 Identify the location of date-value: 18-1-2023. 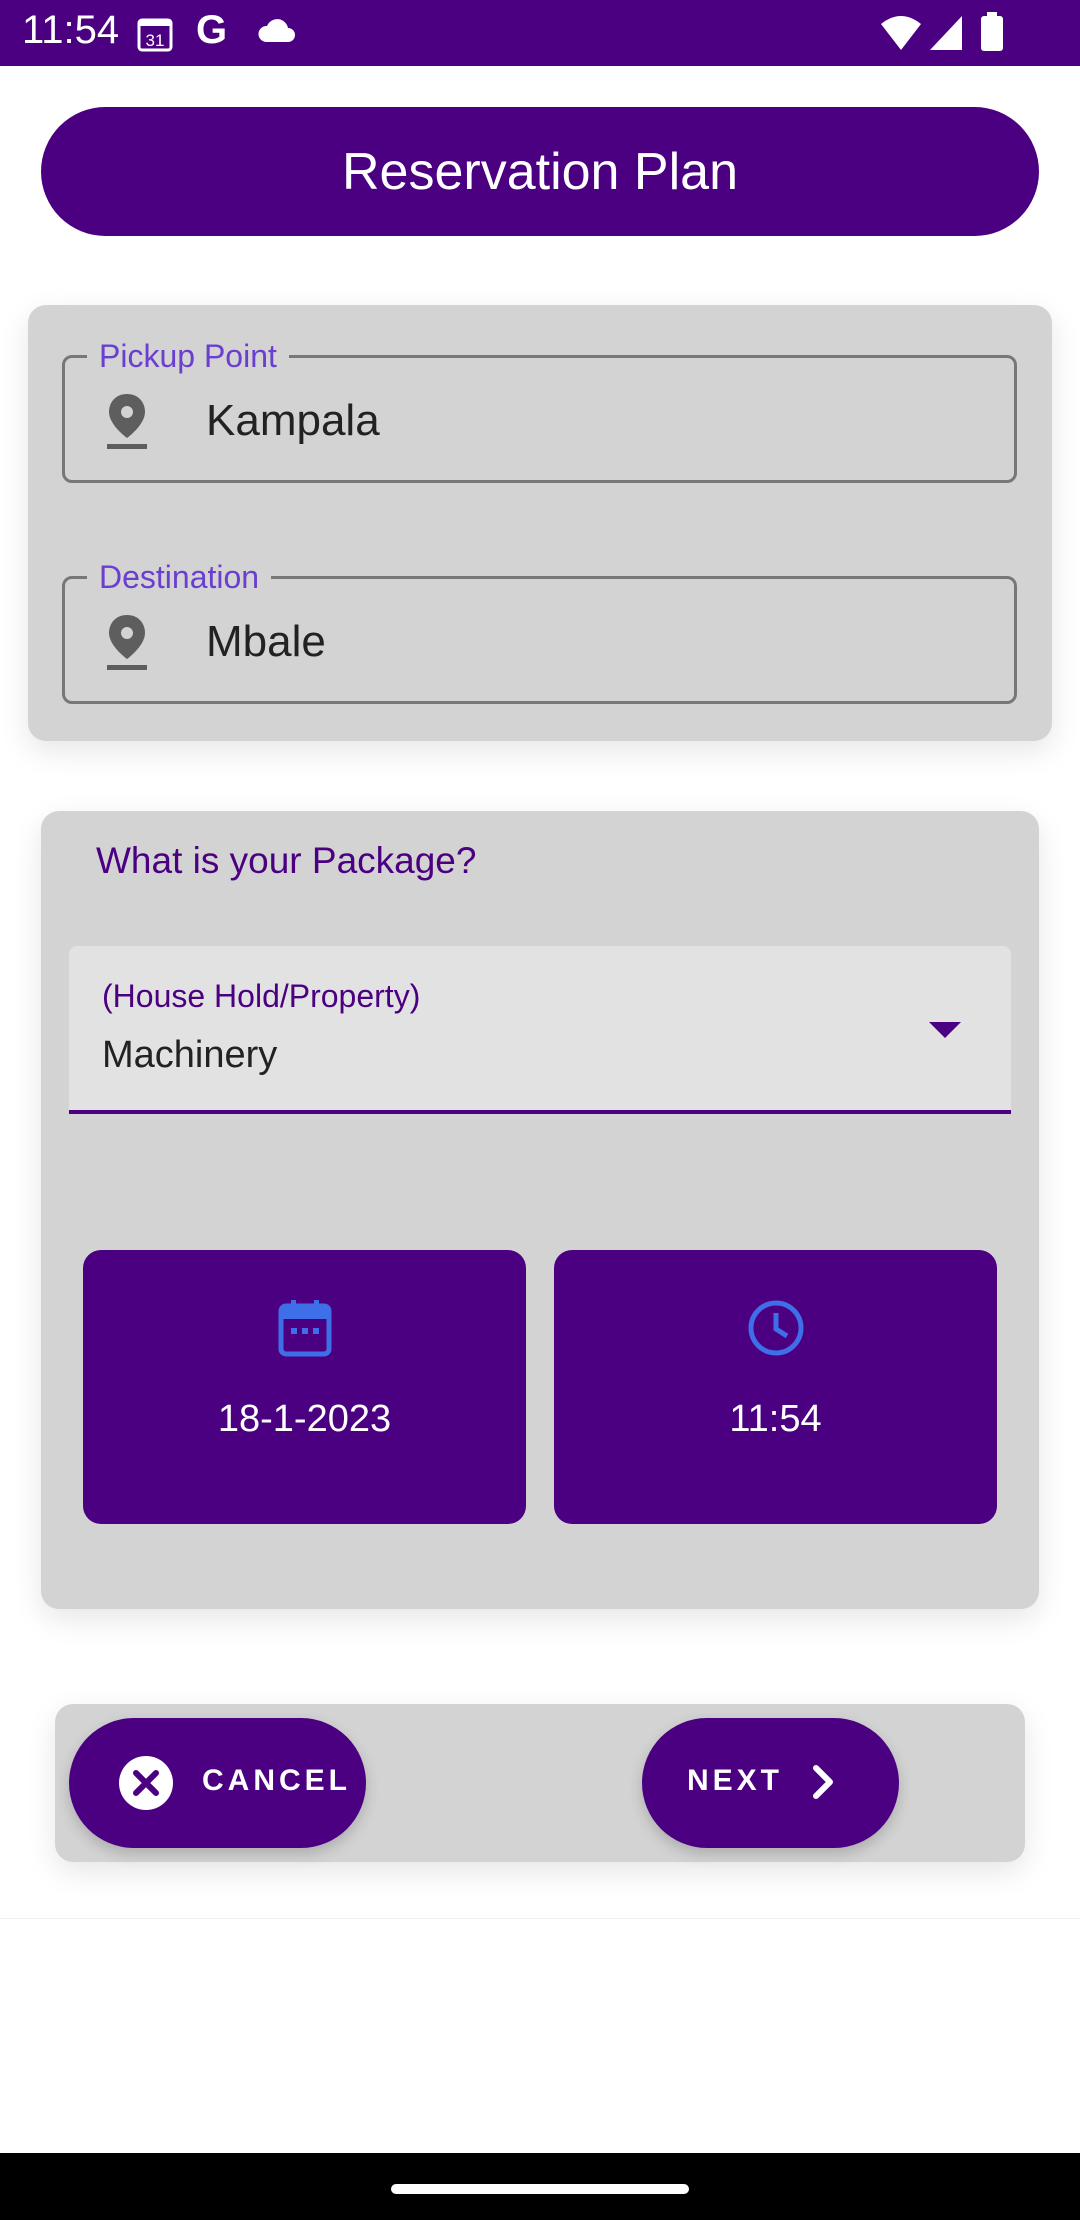
(304, 1419).